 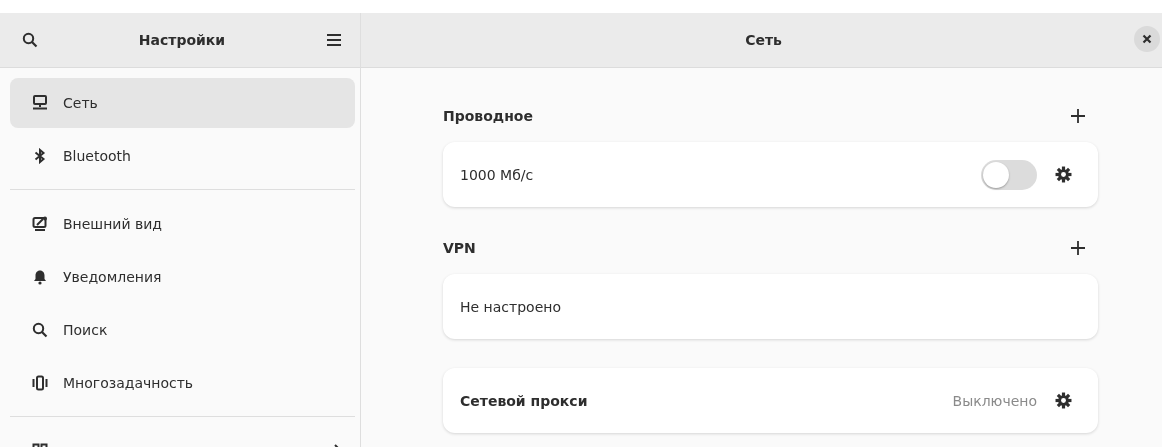 I want to click on monitor-icon, so click(x=40, y=224).